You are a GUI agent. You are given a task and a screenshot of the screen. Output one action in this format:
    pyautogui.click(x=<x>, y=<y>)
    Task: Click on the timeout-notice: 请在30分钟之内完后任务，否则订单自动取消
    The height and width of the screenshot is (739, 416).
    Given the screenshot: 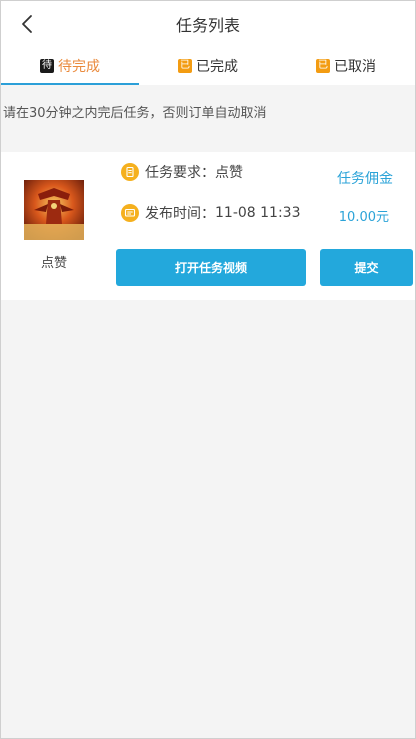 What is the action you would take?
    pyautogui.click(x=135, y=113)
    